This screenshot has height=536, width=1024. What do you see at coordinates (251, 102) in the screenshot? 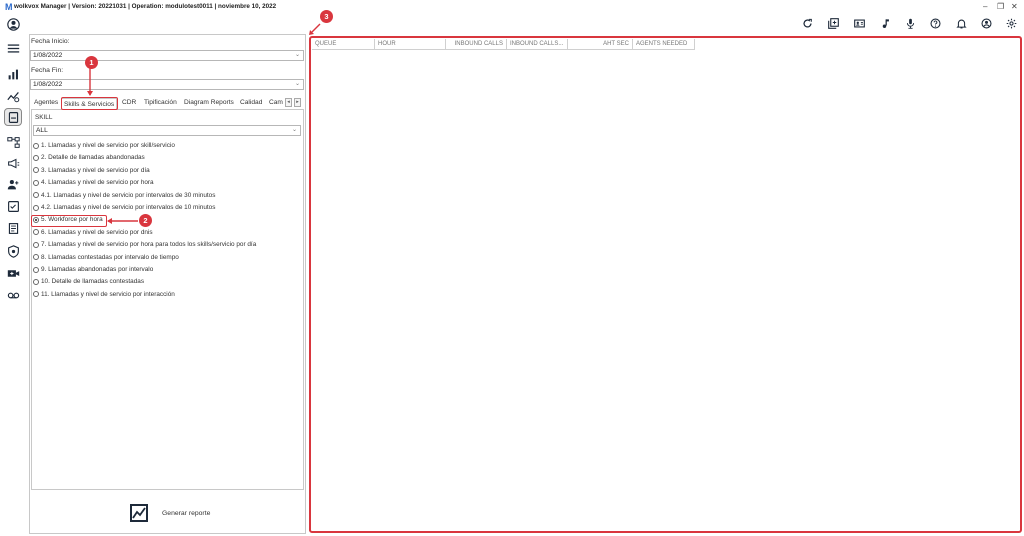
I see `tab-calidad: Calidad` at bounding box center [251, 102].